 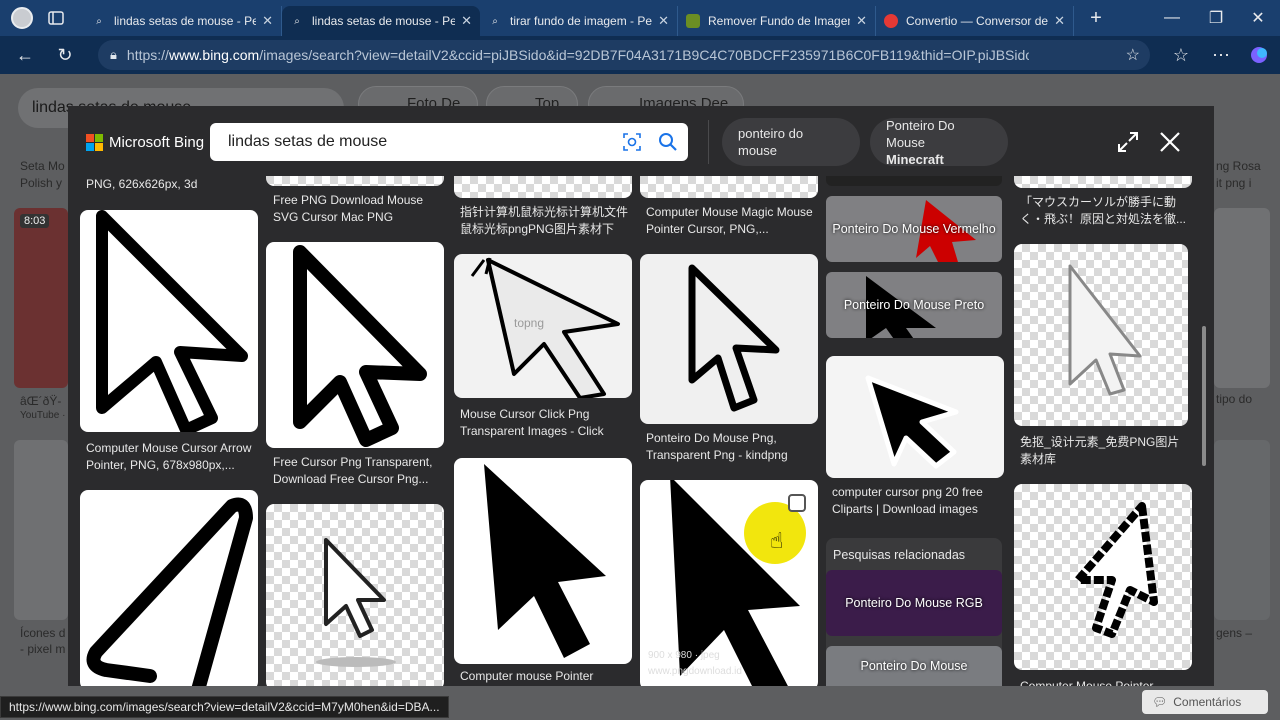 I want to click on related-search-tile: Ponteiro Do Mouse, so click(x=914, y=666).